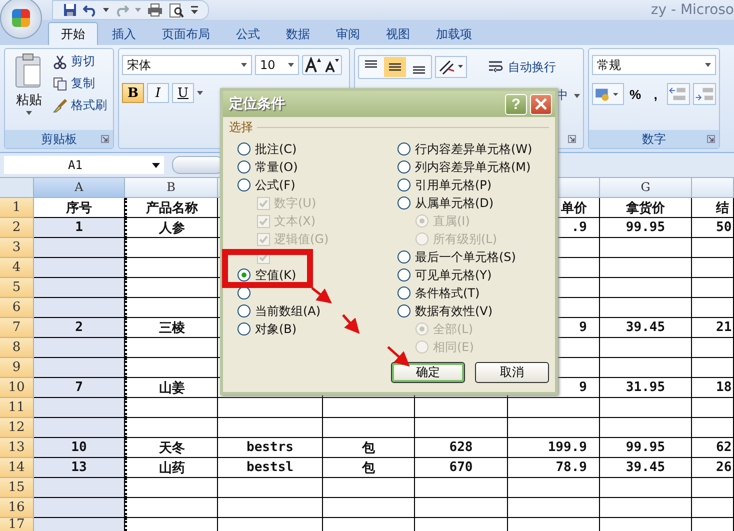 This screenshot has width=734, height=531. I want to click on table-cell: 31.95, so click(646, 388).